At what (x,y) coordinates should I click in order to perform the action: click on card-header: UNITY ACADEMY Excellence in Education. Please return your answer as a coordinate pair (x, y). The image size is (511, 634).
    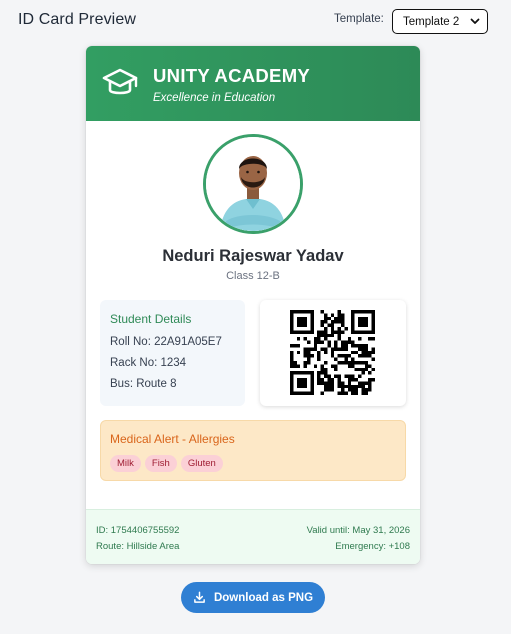
    Looking at the image, I should click on (253, 83).